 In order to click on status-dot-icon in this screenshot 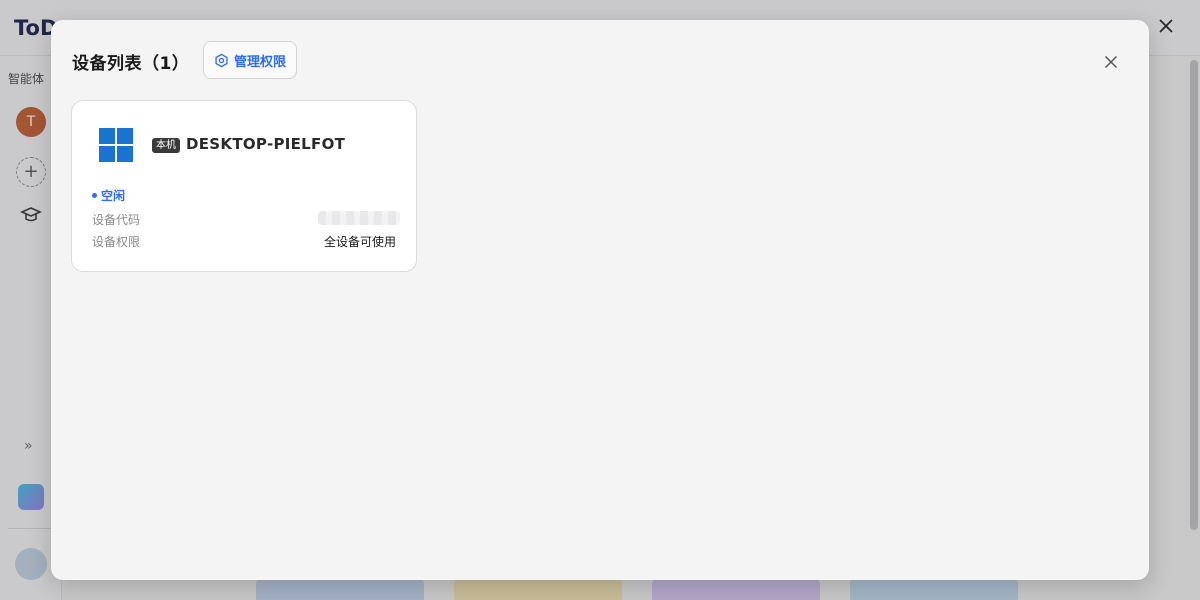, I will do `click(94, 195)`.